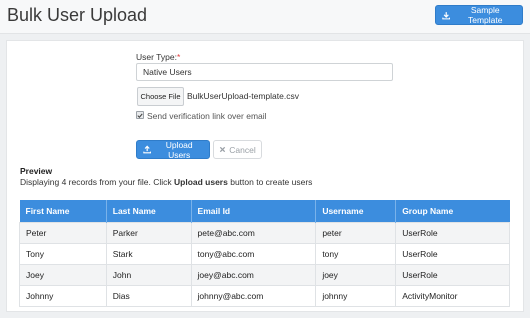 This screenshot has height=318, width=530. Describe the element at coordinates (148, 274) in the screenshot. I see `table-cell: John` at that location.